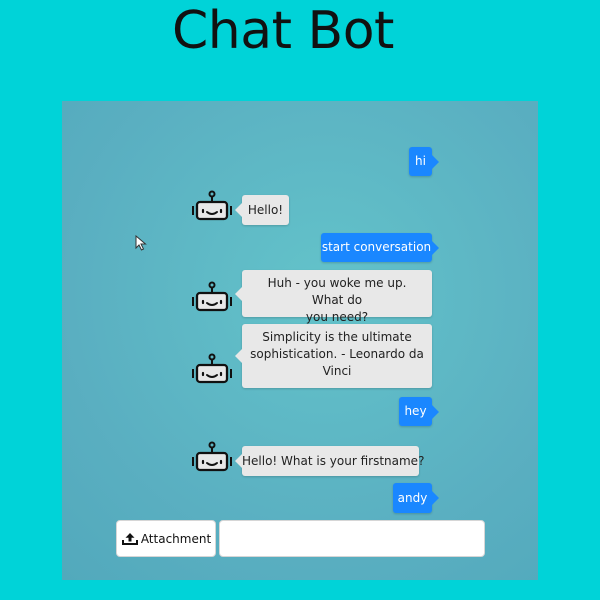  I want to click on message-line: sophistication. - Leonardo da, so click(337, 354).